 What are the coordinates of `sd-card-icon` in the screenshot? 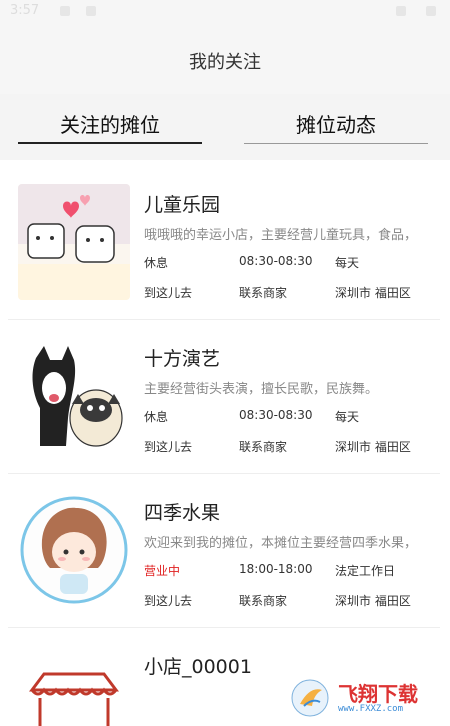 It's located at (91, 11).